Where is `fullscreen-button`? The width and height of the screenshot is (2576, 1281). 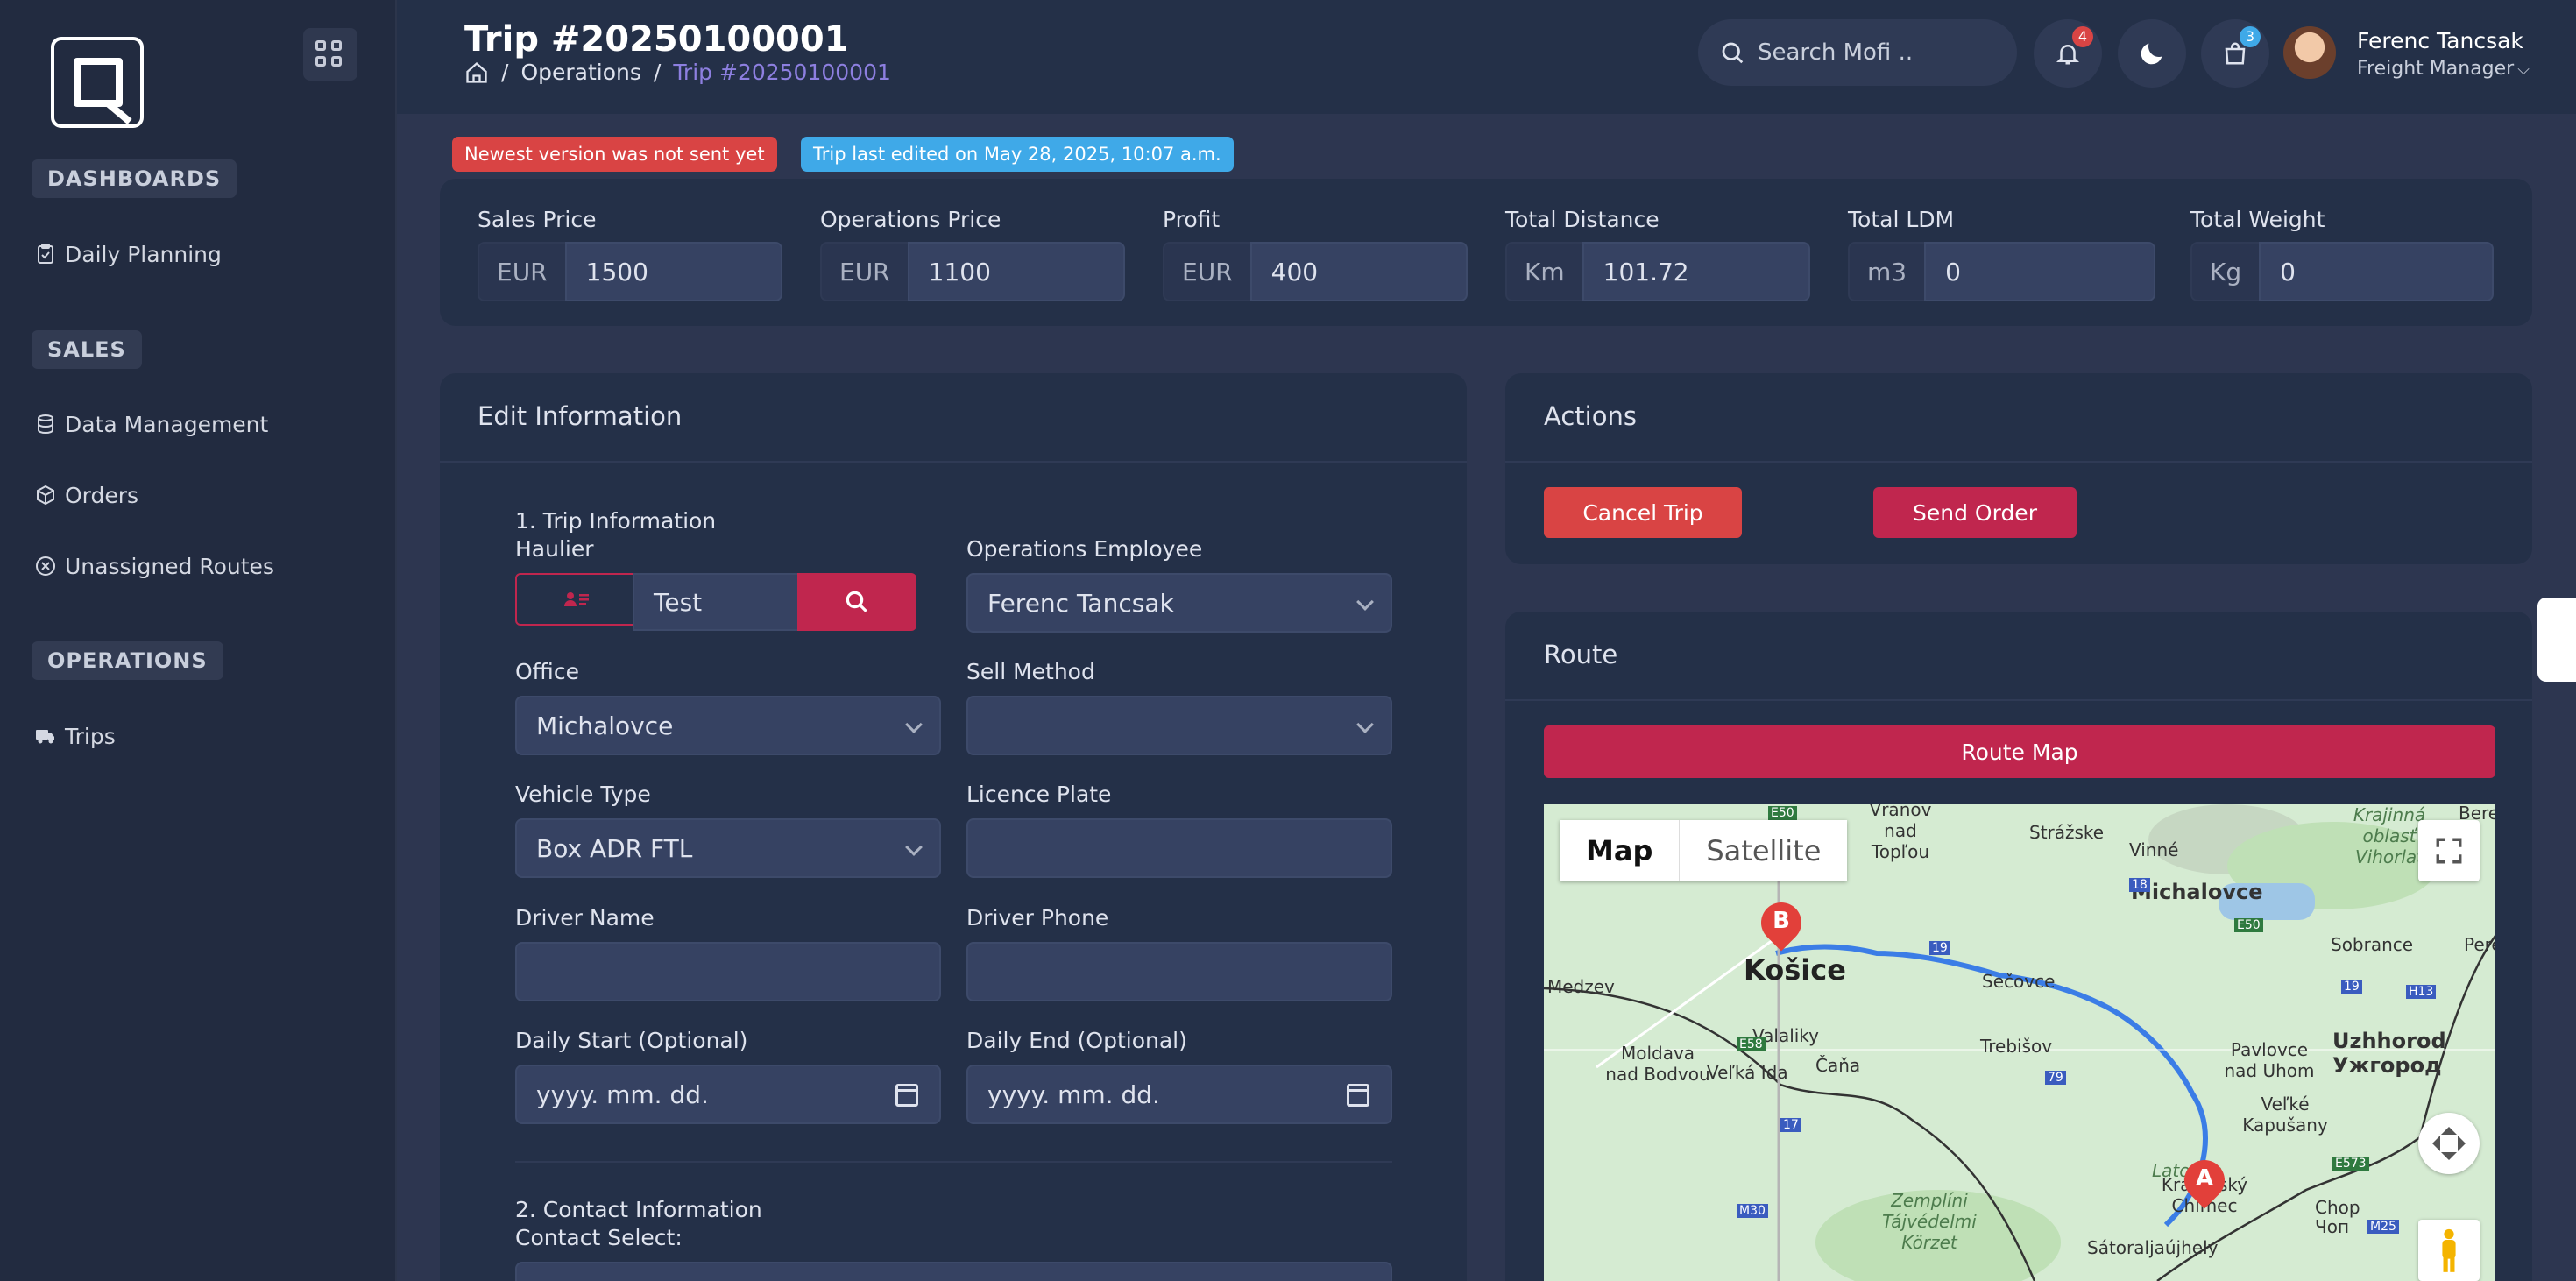
fullscreen-button is located at coordinates (2449, 850).